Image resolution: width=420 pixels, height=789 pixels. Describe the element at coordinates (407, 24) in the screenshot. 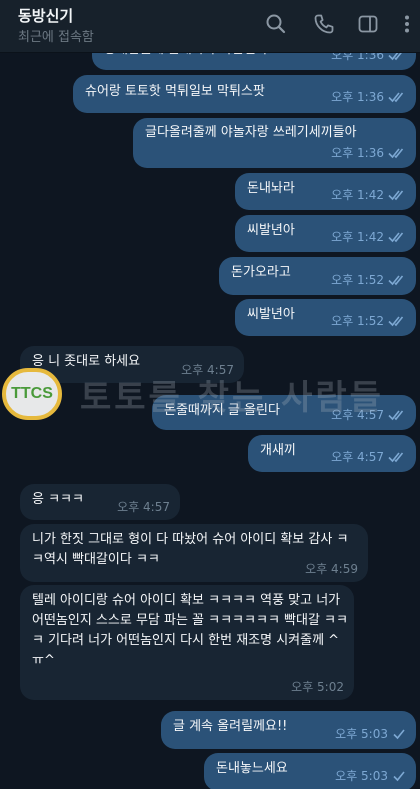

I see `more-icon` at that location.